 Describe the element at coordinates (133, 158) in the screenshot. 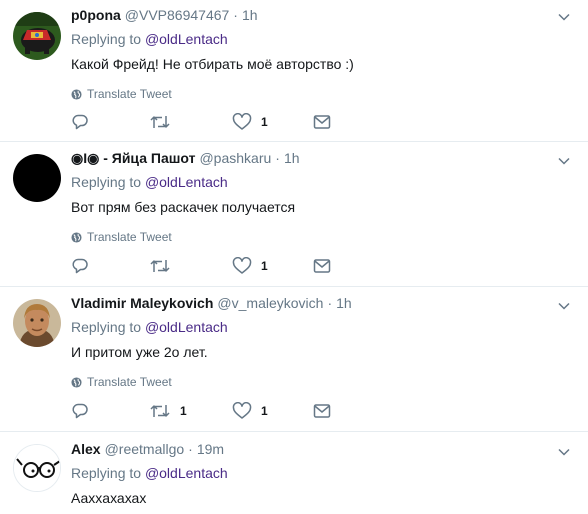

I see `author-name: ◉I◉ - Яйца Пашот` at that location.